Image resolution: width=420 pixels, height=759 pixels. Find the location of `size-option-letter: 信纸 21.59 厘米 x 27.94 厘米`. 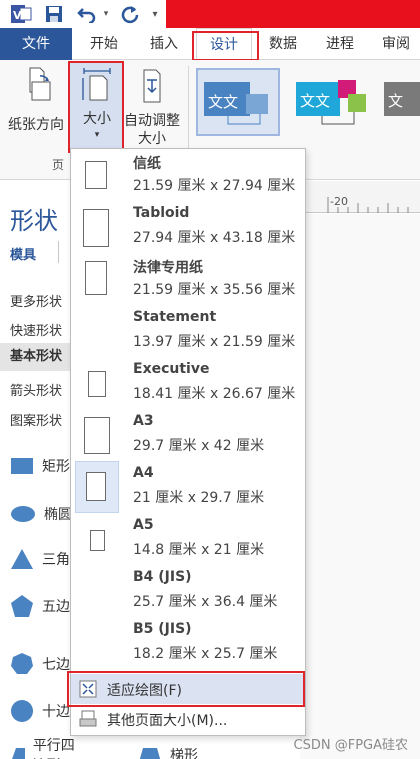

size-option-letter: 信纸 21.59 厘米 x 27.94 厘米 is located at coordinates (188, 175).